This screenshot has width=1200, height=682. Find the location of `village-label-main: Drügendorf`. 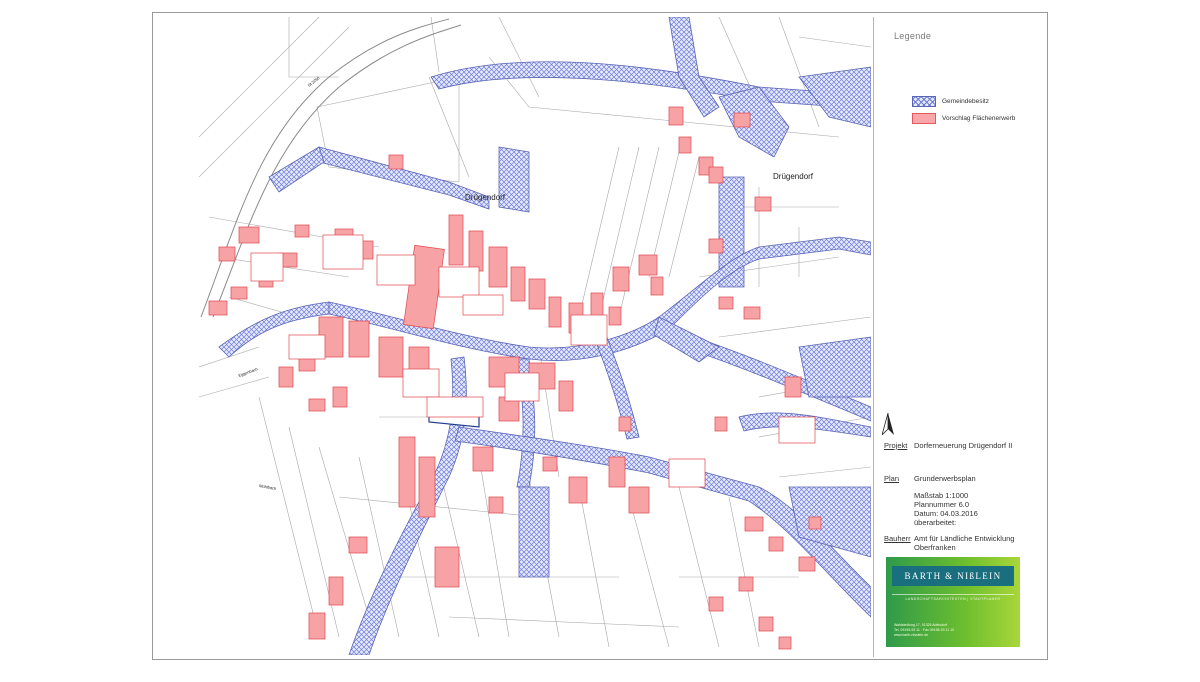

village-label-main: Drügendorf is located at coordinates (485, 197).